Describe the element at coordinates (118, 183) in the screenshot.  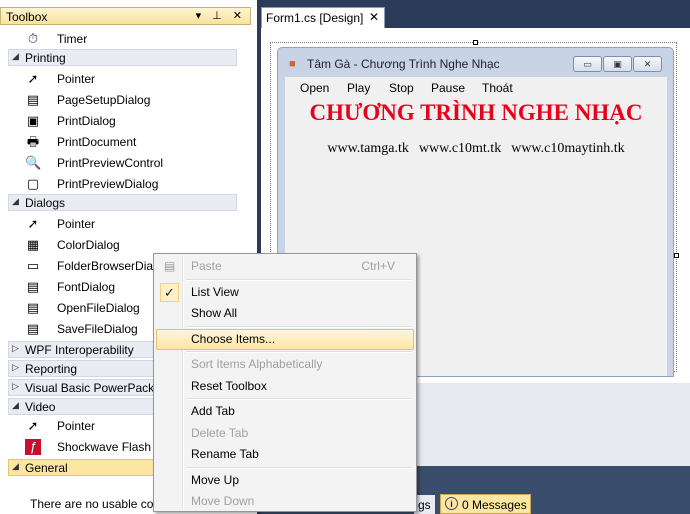
I see `toolbox-item: ▢ PrintPreviewDialog` at that location.